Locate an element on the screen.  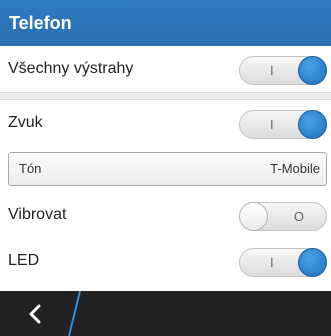
vibrate-toggle: O is located at coordinates (283, 216).